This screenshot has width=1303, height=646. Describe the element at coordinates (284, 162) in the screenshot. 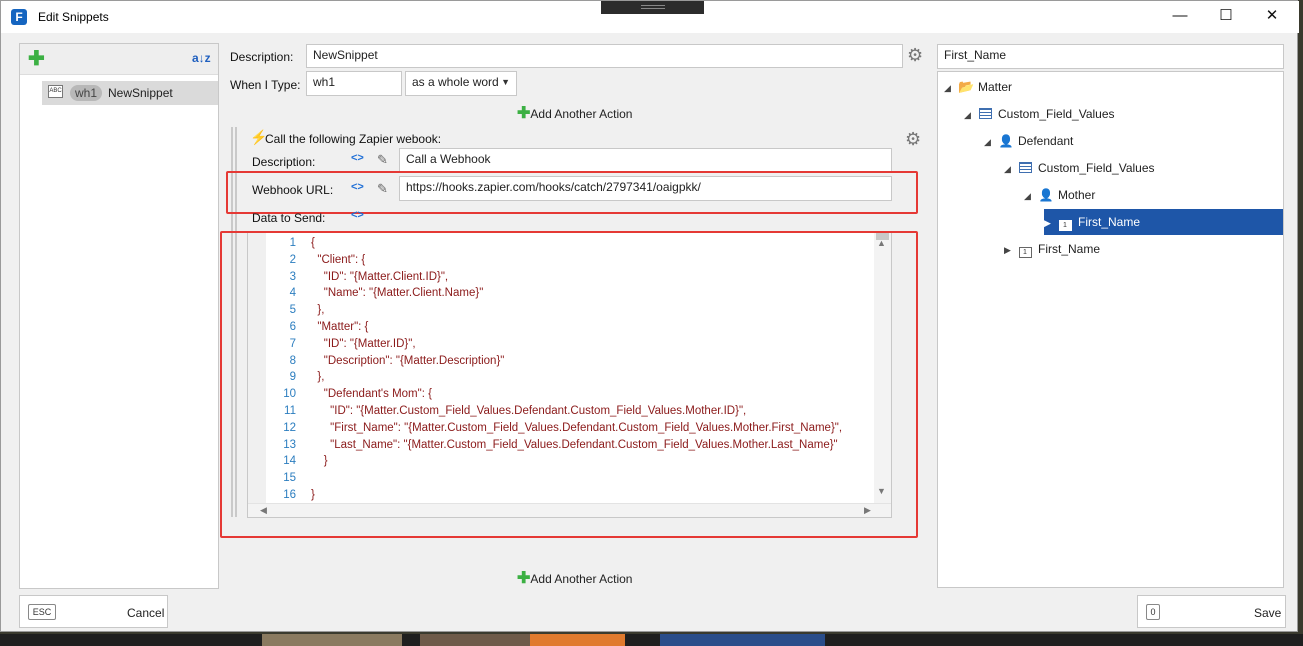

I see `action-description-label: Description:` at that location.